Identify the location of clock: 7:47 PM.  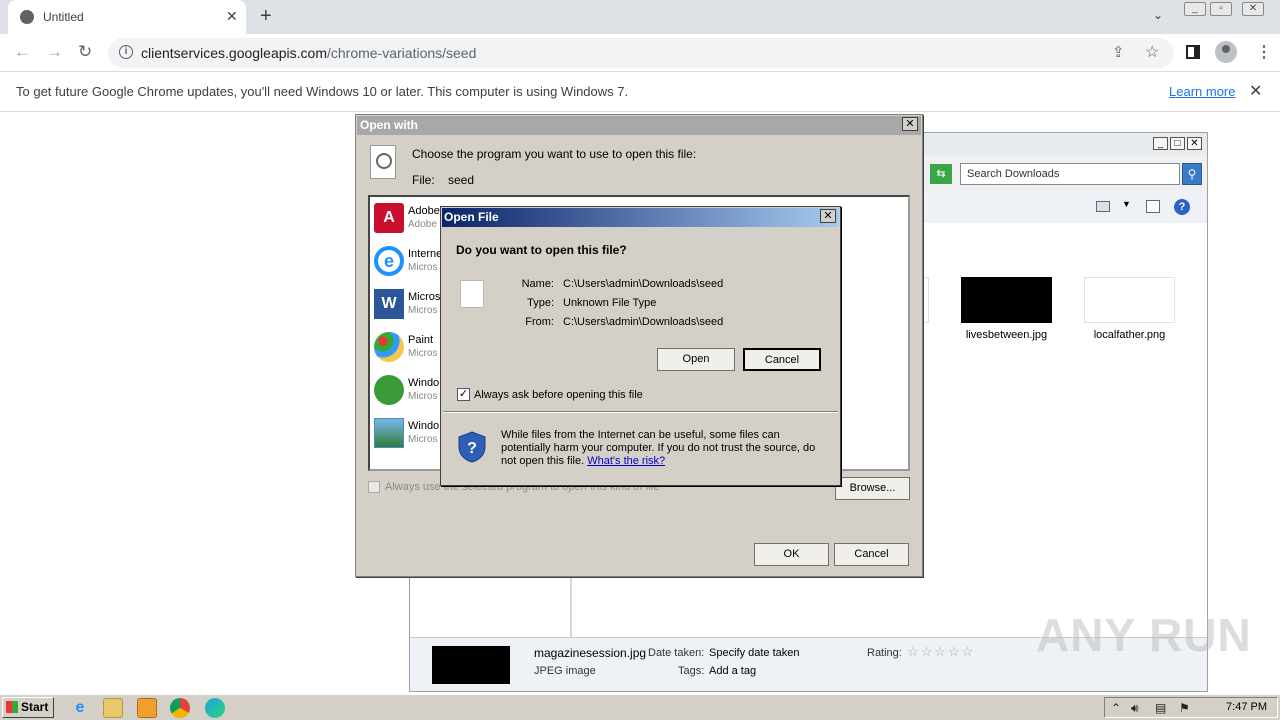
(1246, 707).